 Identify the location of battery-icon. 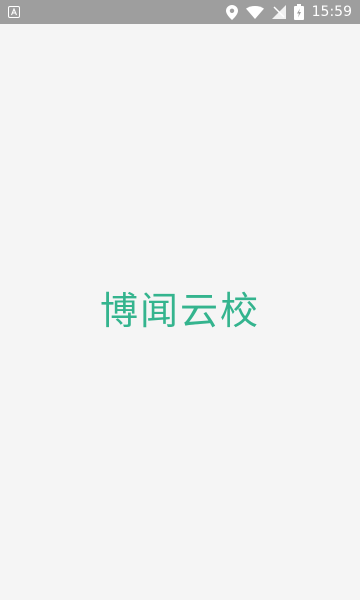
(298, 12).